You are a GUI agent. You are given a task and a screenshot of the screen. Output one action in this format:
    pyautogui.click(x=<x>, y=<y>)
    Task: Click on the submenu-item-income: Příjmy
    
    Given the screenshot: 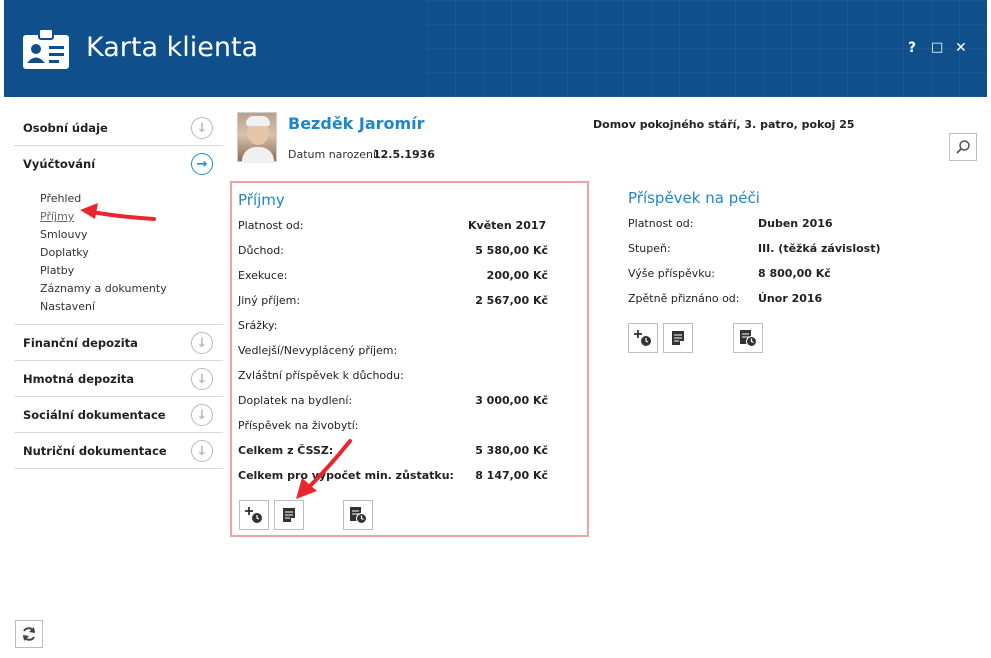 What is the action you would take?
    pyautogui.click(x=131, y=217)
    